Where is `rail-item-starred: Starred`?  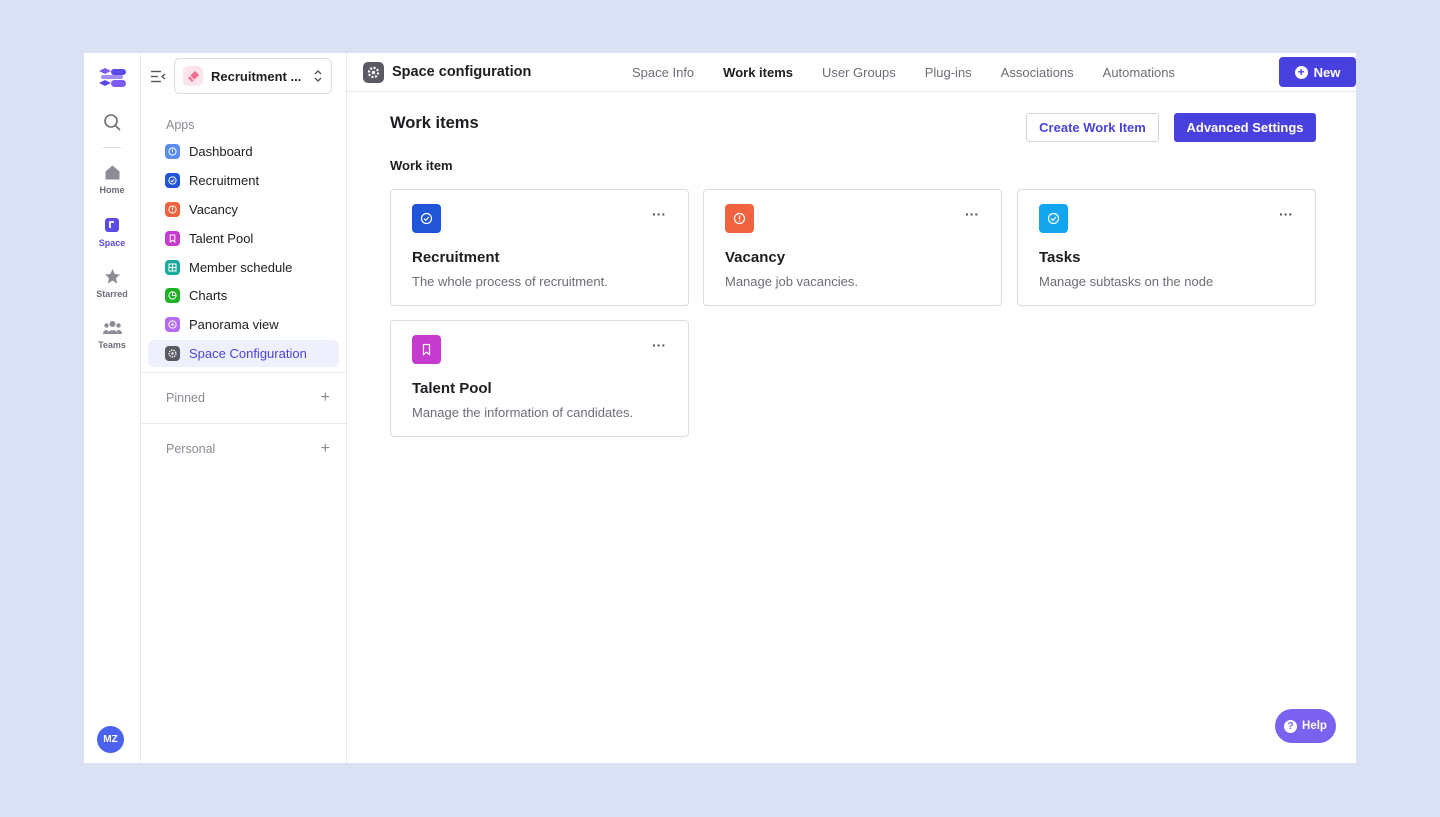
rail-item-starred: Starred is located at coordinates (112, 282).